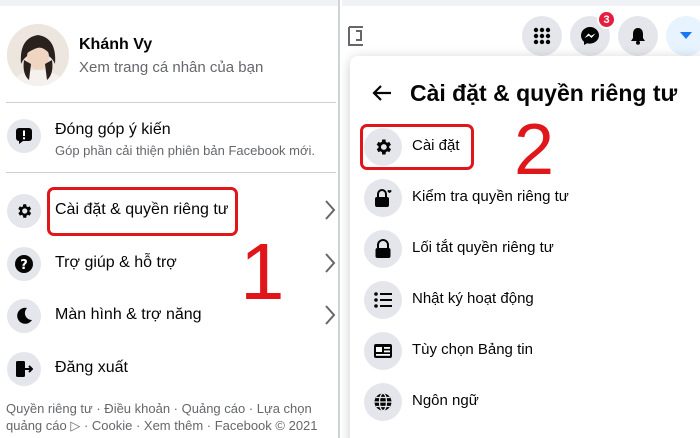 The image size is (700, 438). Describe the element at coordinates (24, 136) in the screenshot. I see `feedback-icon` at that location.